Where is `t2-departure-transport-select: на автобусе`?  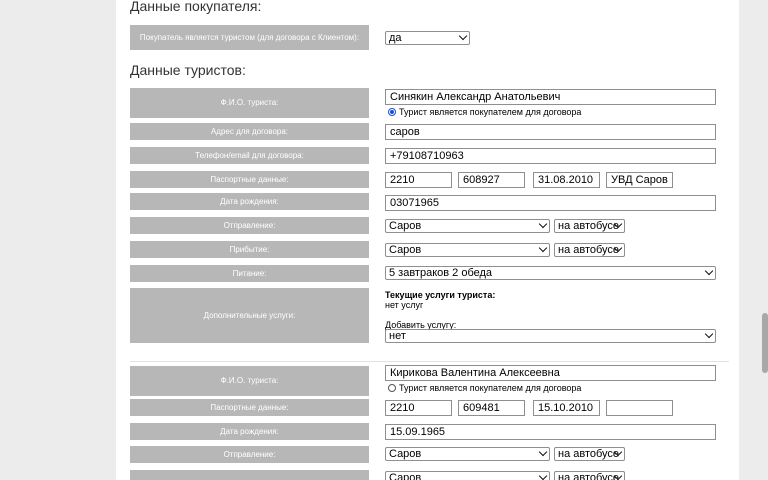 t2-departure-transport-select: на автобусе is located at coordinates (589, 454).